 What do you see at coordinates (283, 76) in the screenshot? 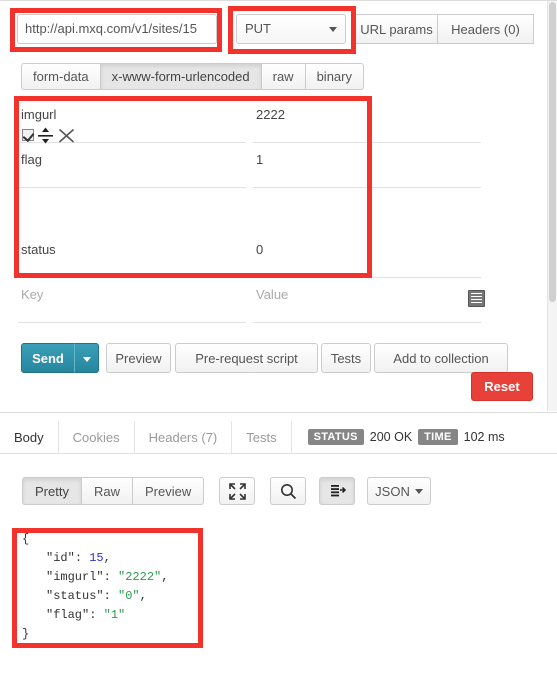
I see `tab-raw: raw` at bounding box center [283, 76].